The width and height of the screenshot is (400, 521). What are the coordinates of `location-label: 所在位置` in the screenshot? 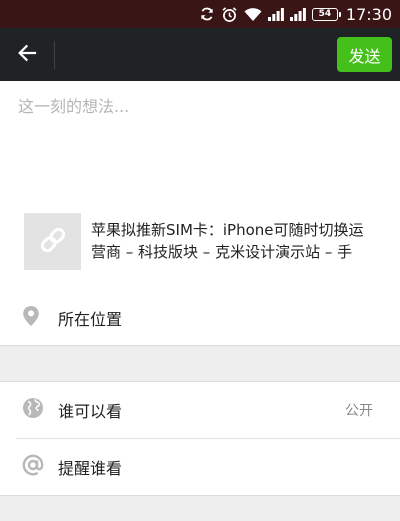 It's located at (90, 319).